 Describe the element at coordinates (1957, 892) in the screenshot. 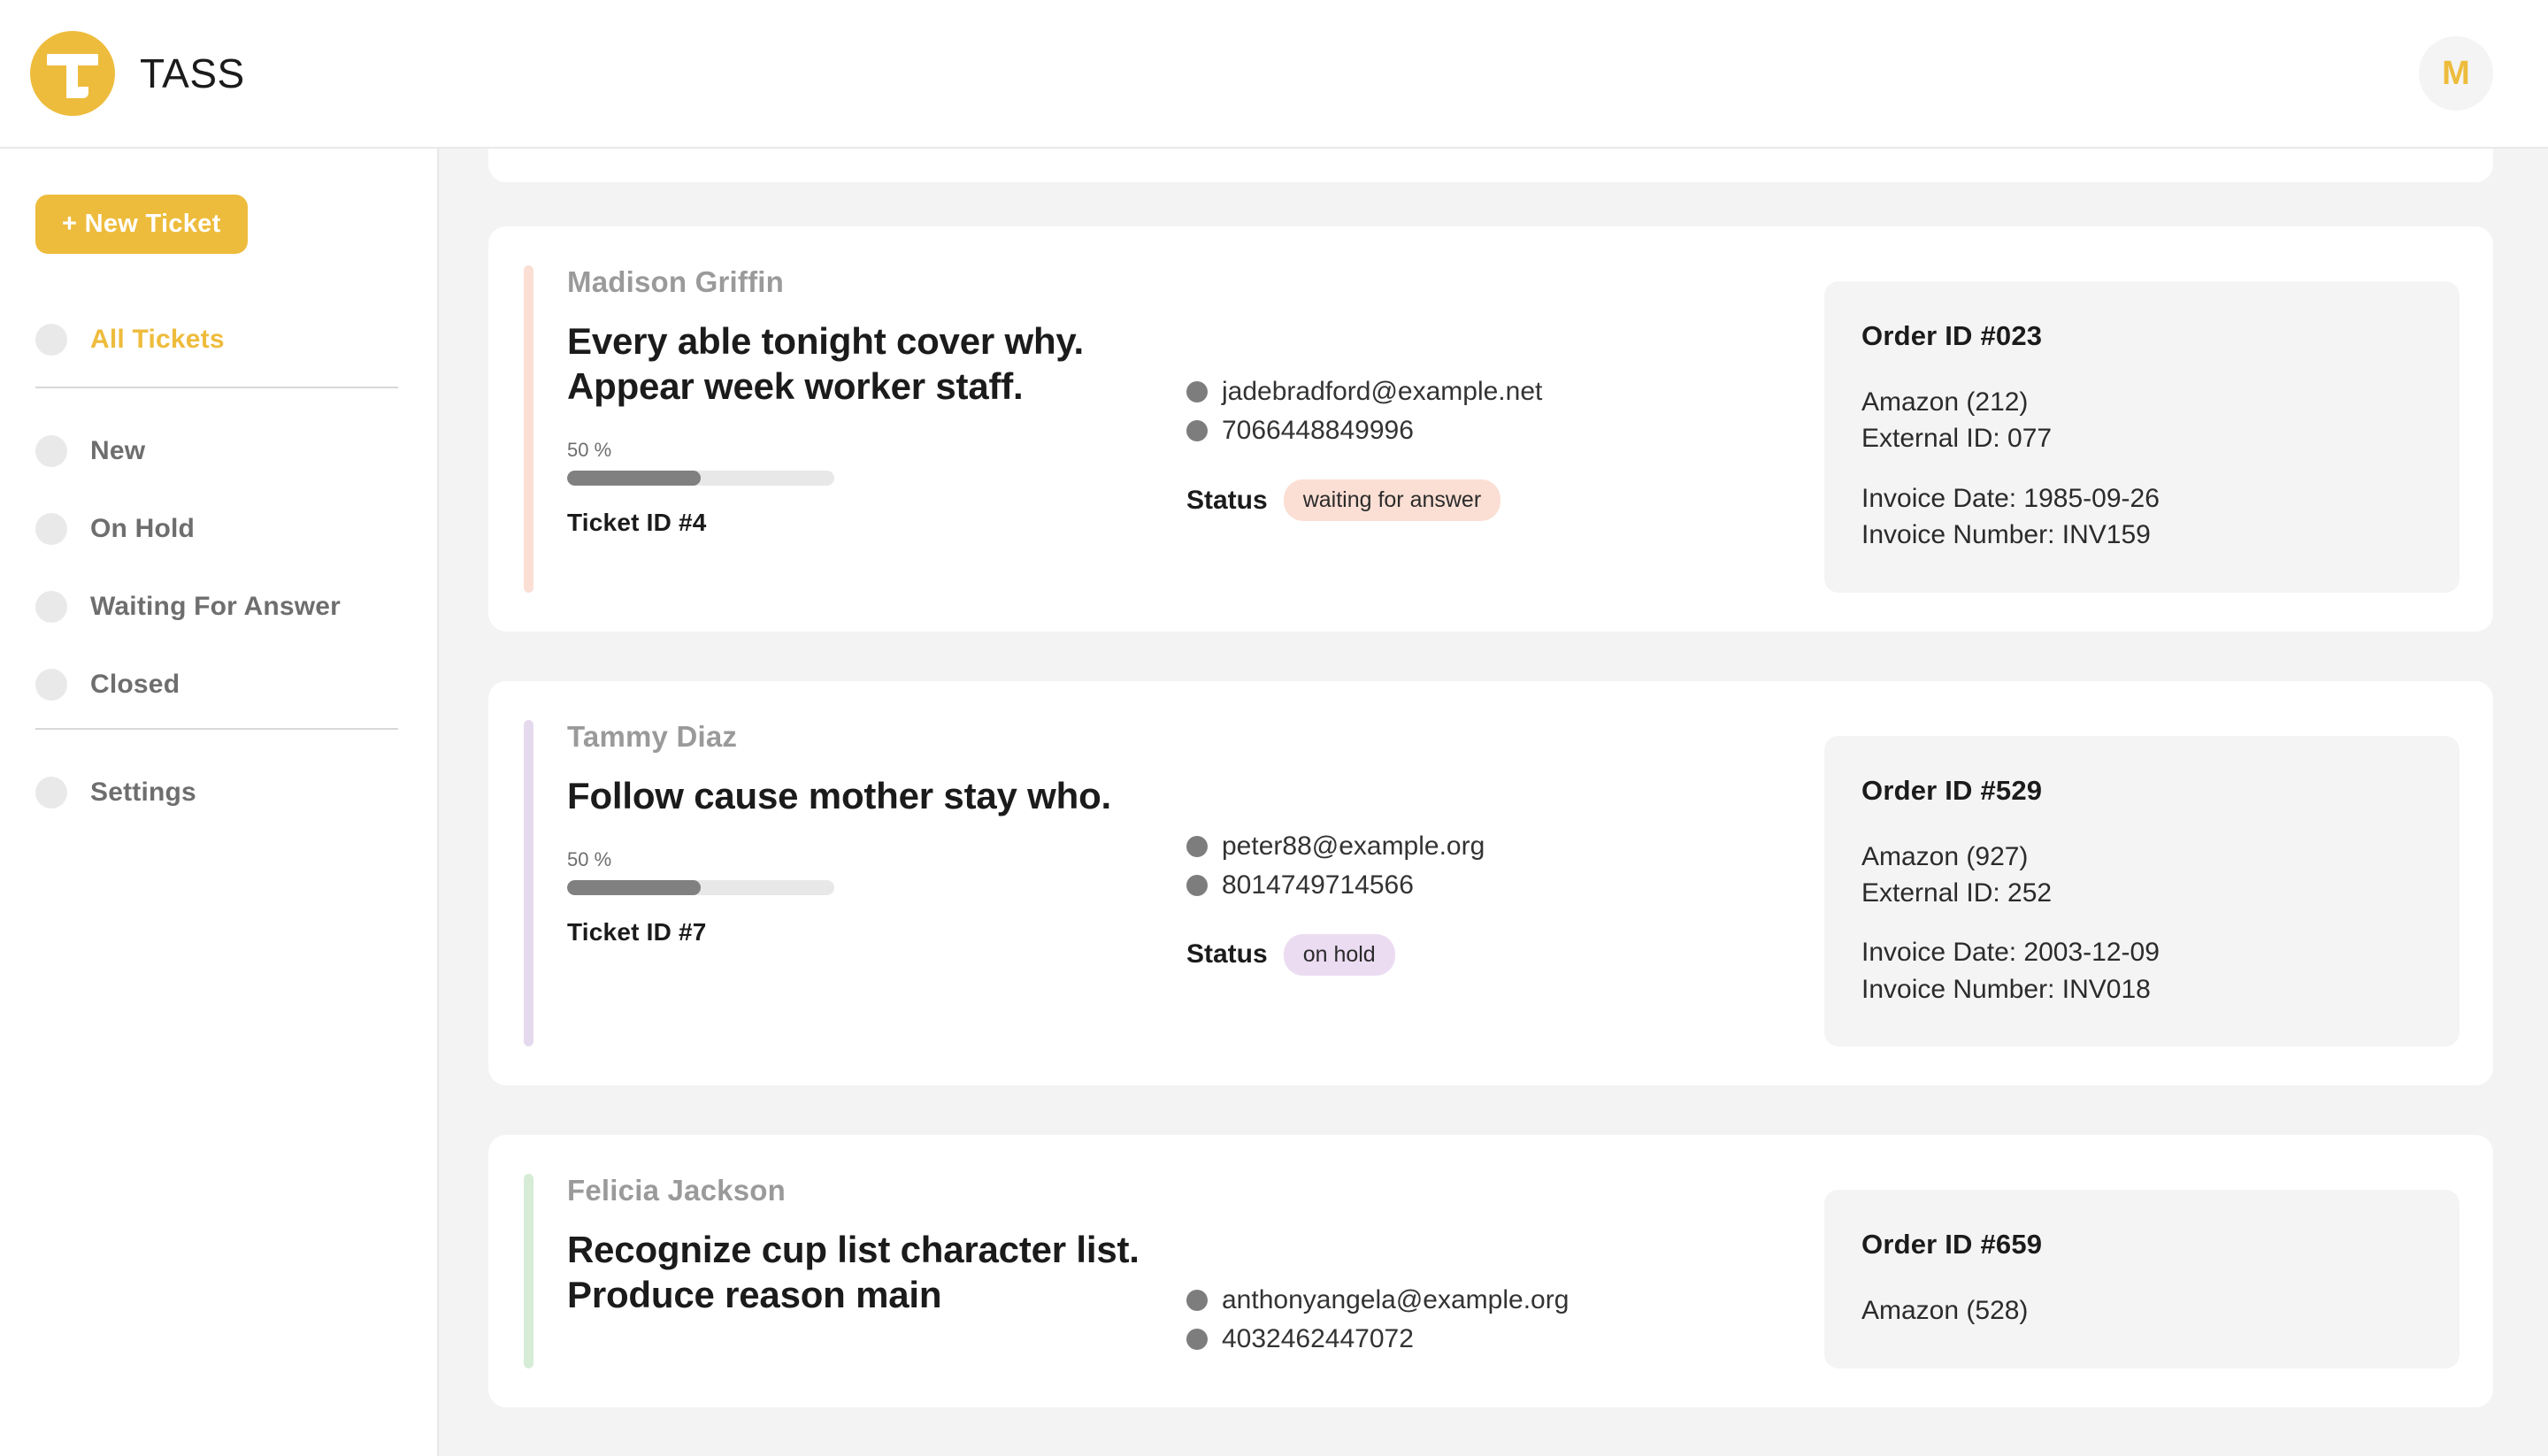

I see `order-external-id: External ID: 252` at that location.